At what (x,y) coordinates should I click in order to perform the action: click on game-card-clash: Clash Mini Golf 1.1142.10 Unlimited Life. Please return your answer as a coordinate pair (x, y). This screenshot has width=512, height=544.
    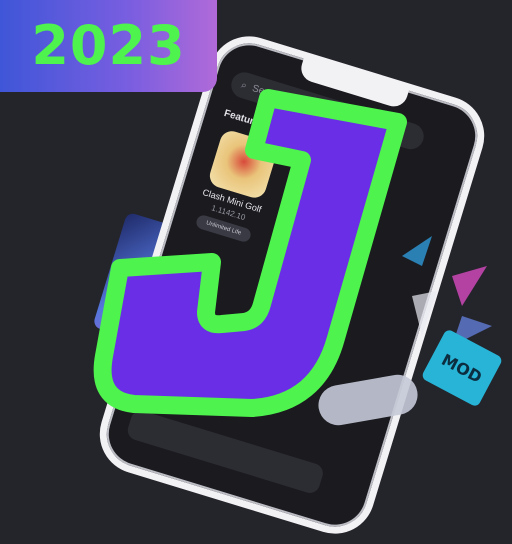
    Looking at the image, I should click on (236, 186).